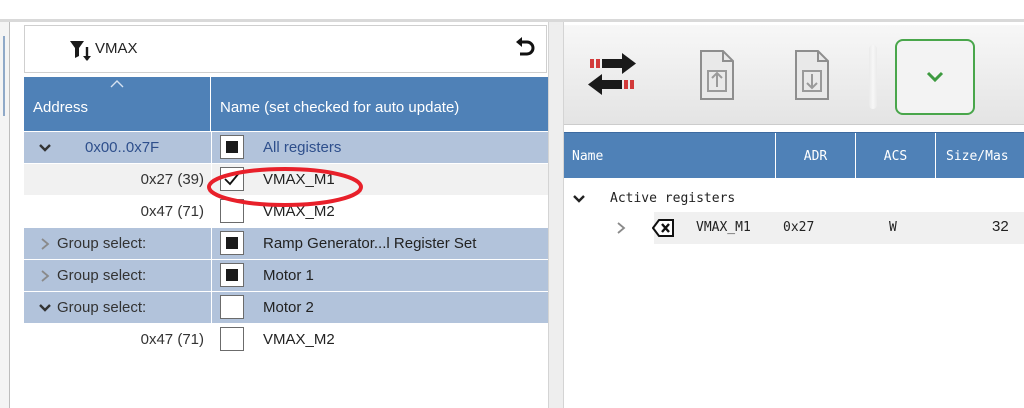 This screenshot has height=408, width=1024. What do you see at coordinates (370, 243) in the screenshot?
I see `row-name: Ramp Generator...l Register Set` at bounding box center [370, 243].